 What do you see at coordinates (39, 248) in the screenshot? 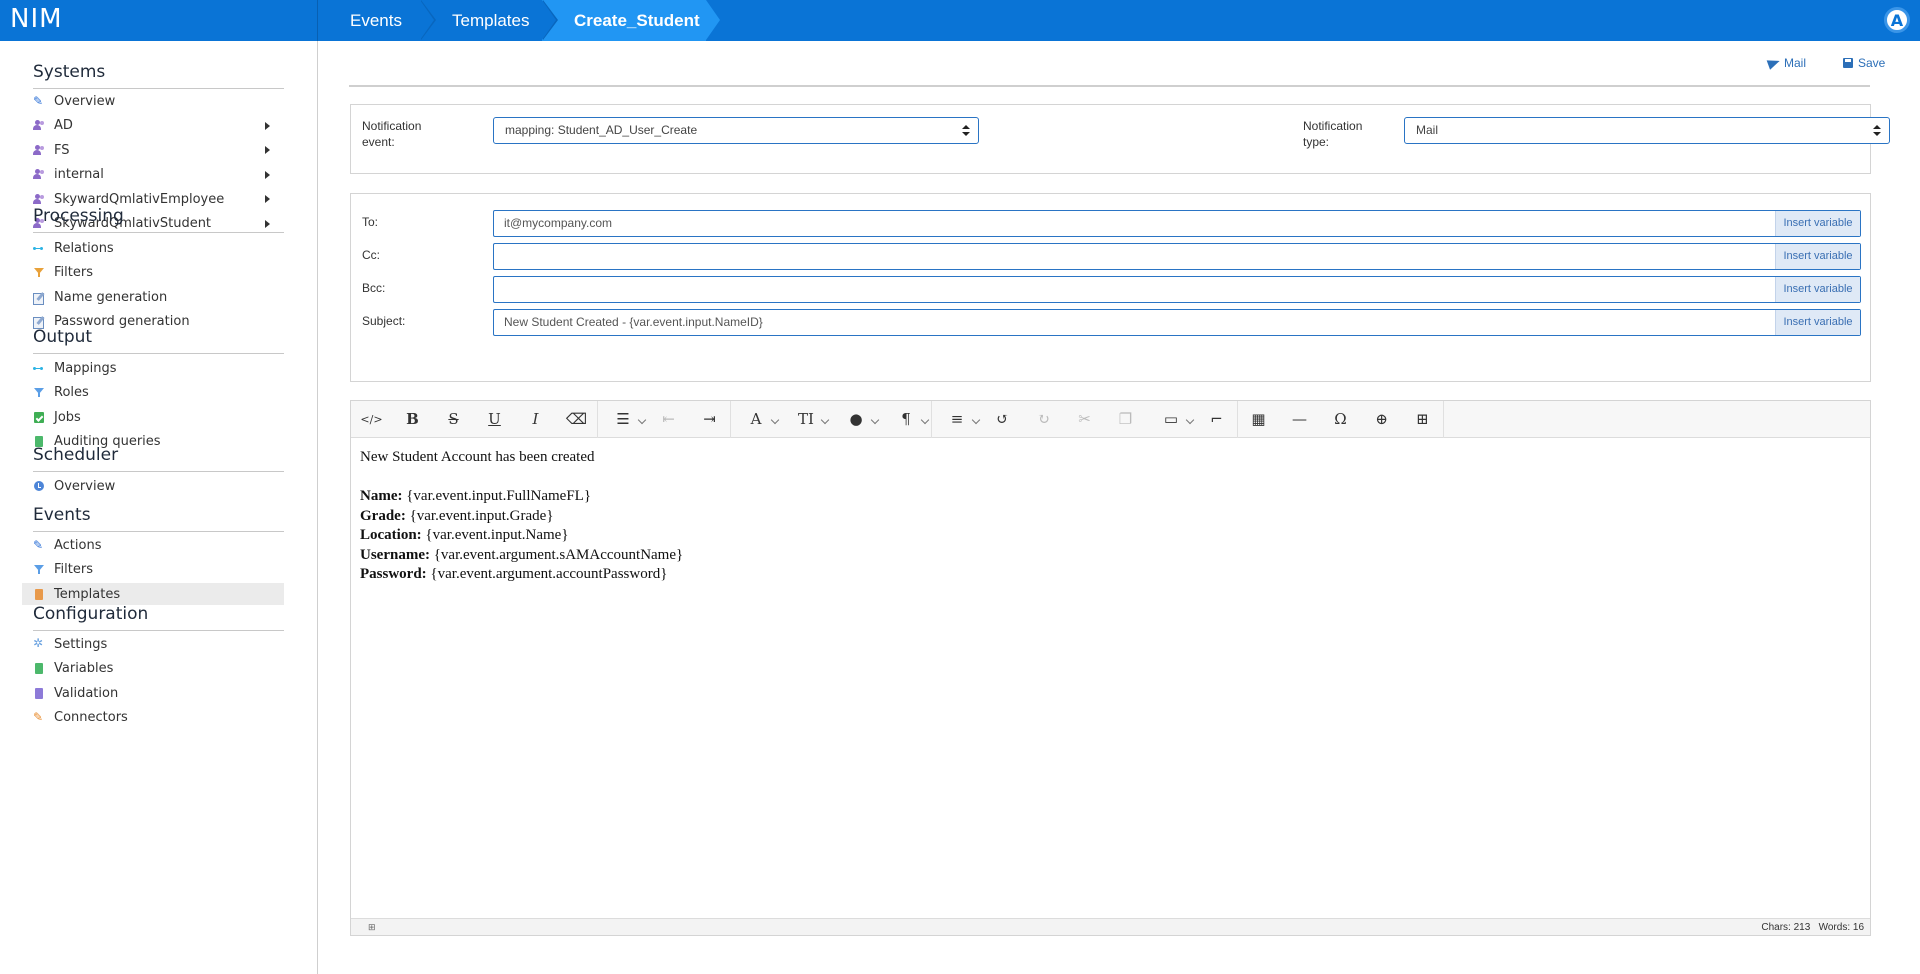
I see `relations-icon` at bounding box center [39, 248].